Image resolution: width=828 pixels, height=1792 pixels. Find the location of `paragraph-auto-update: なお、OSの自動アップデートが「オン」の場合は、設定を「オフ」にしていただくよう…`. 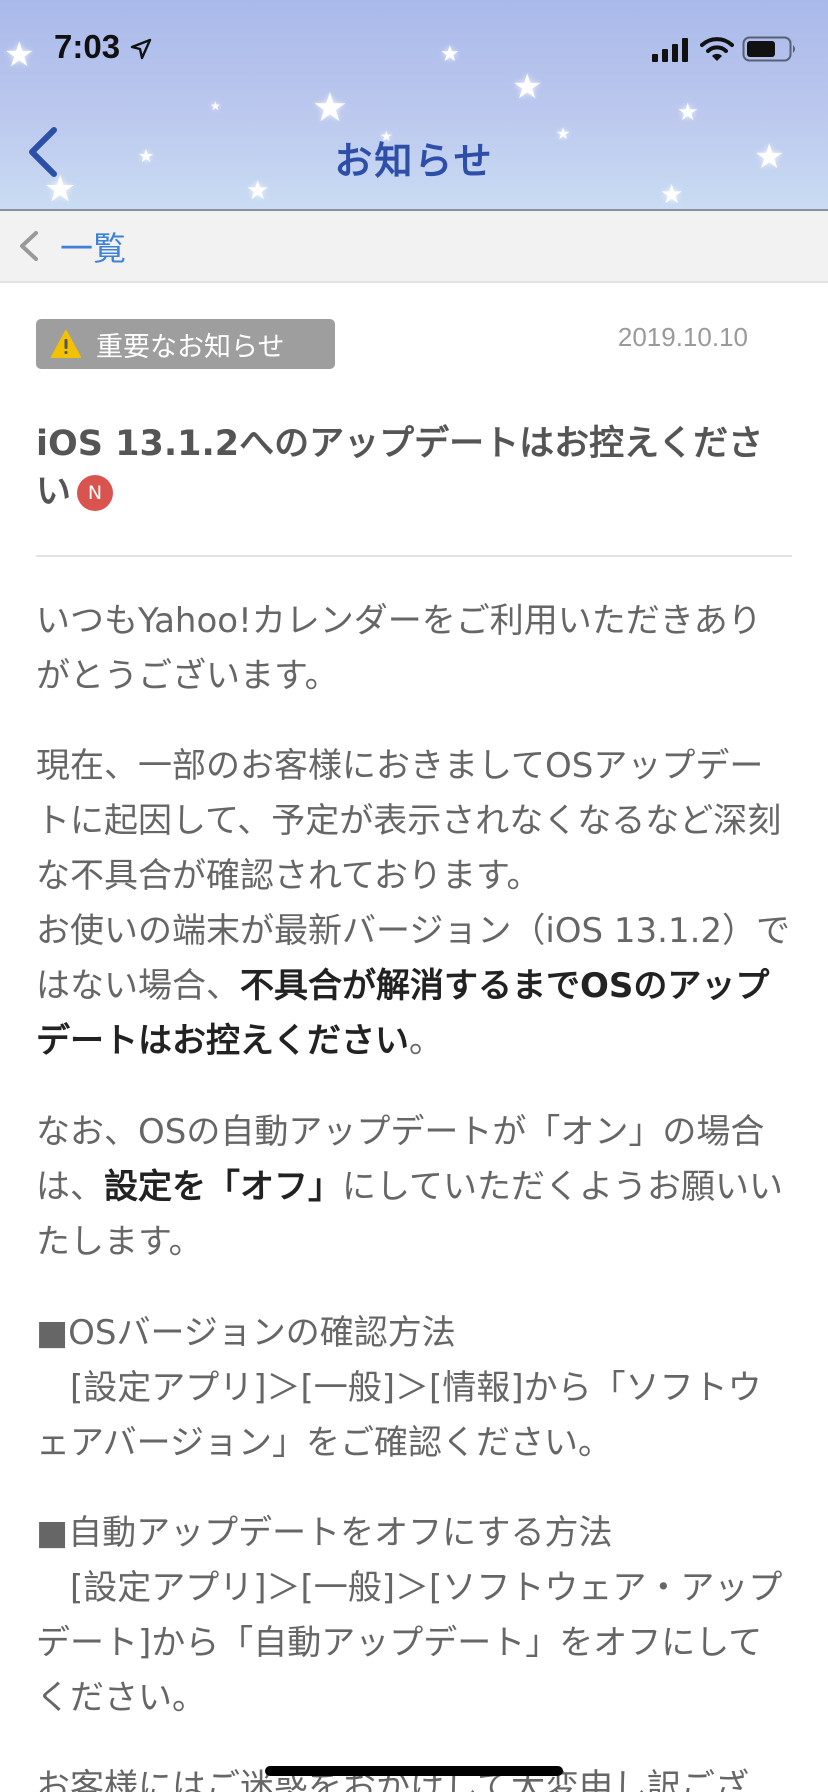

paragraph-auto-update: なお、OSの自動アップデートが「オン」の場合は、設定を「オフ」にしていただくよう… is located at coordinates (414, 1187).